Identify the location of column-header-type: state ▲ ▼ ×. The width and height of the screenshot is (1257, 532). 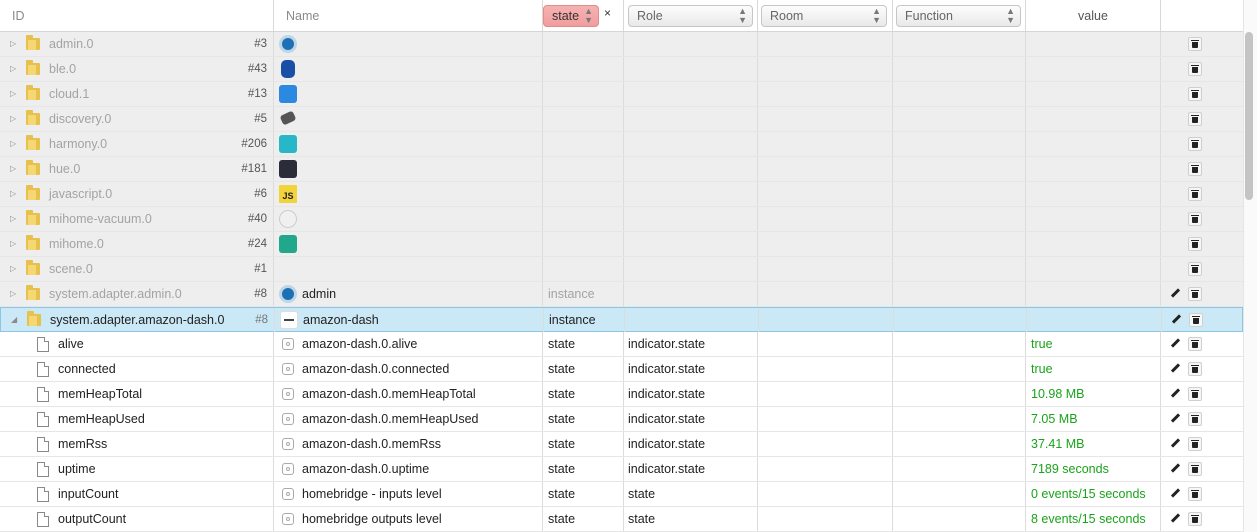
(583, 15).